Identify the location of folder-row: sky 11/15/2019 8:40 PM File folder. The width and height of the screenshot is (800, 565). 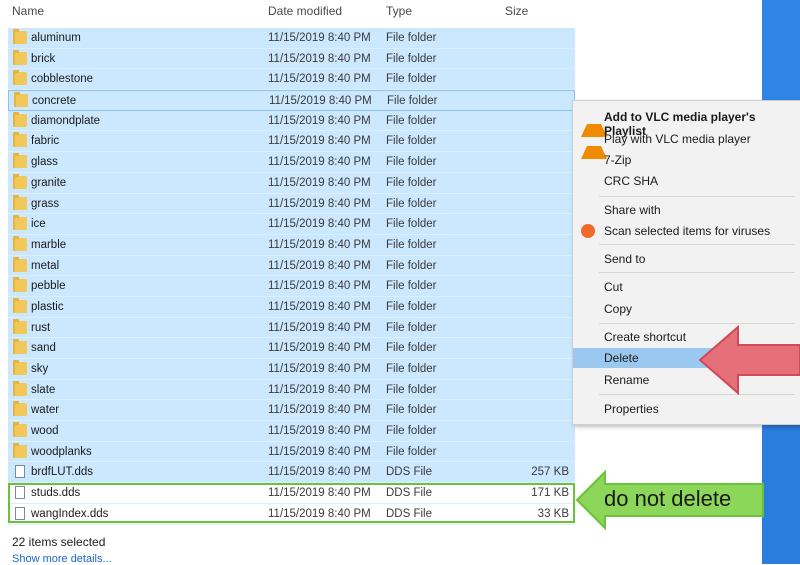
(291, 369).